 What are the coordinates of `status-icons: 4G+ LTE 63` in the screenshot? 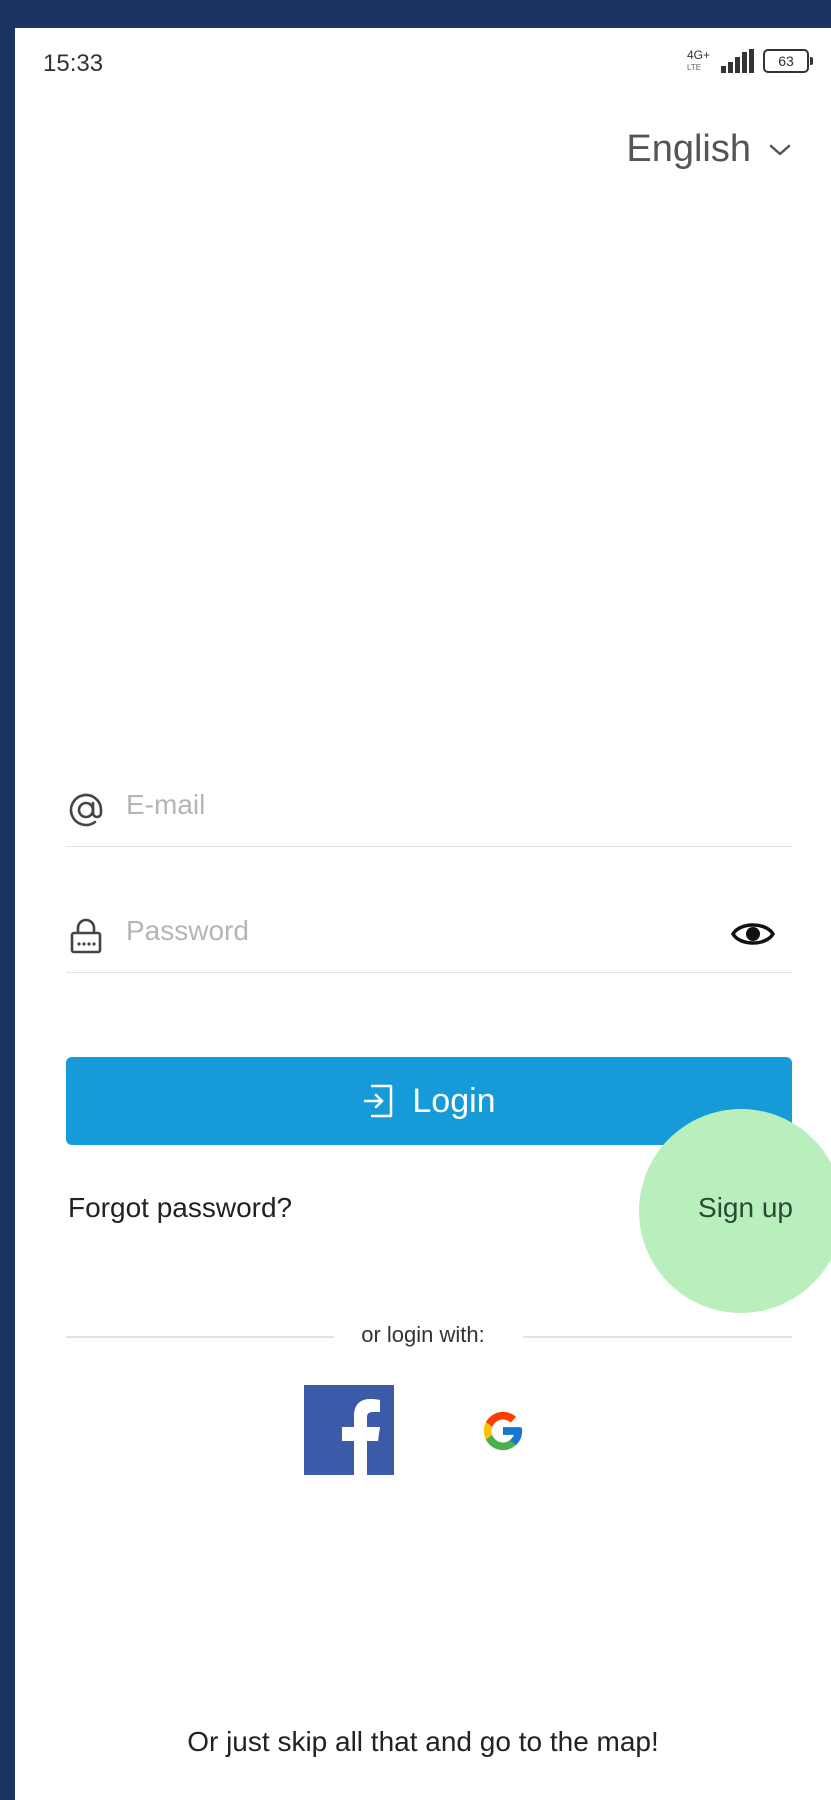 It's located at (748, 61).